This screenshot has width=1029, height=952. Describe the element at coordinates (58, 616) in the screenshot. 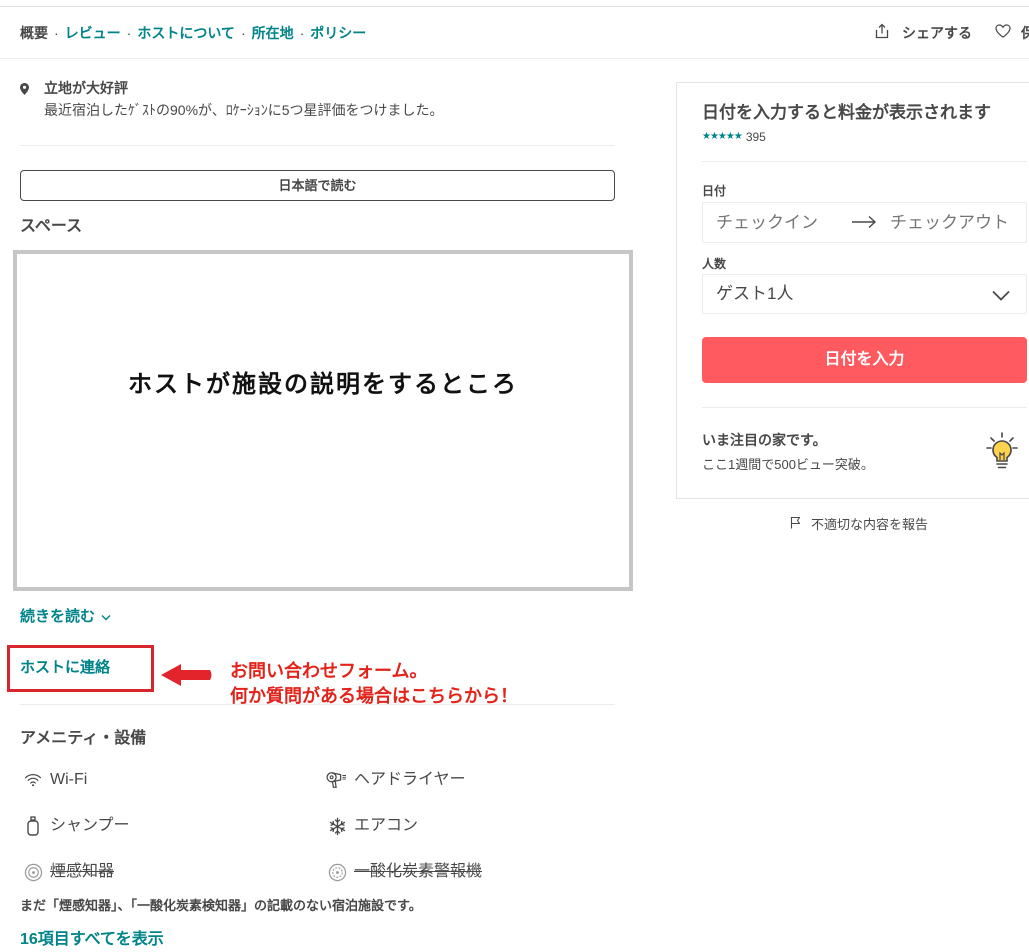

I see `read-more-label: 続きを読む` at that location.